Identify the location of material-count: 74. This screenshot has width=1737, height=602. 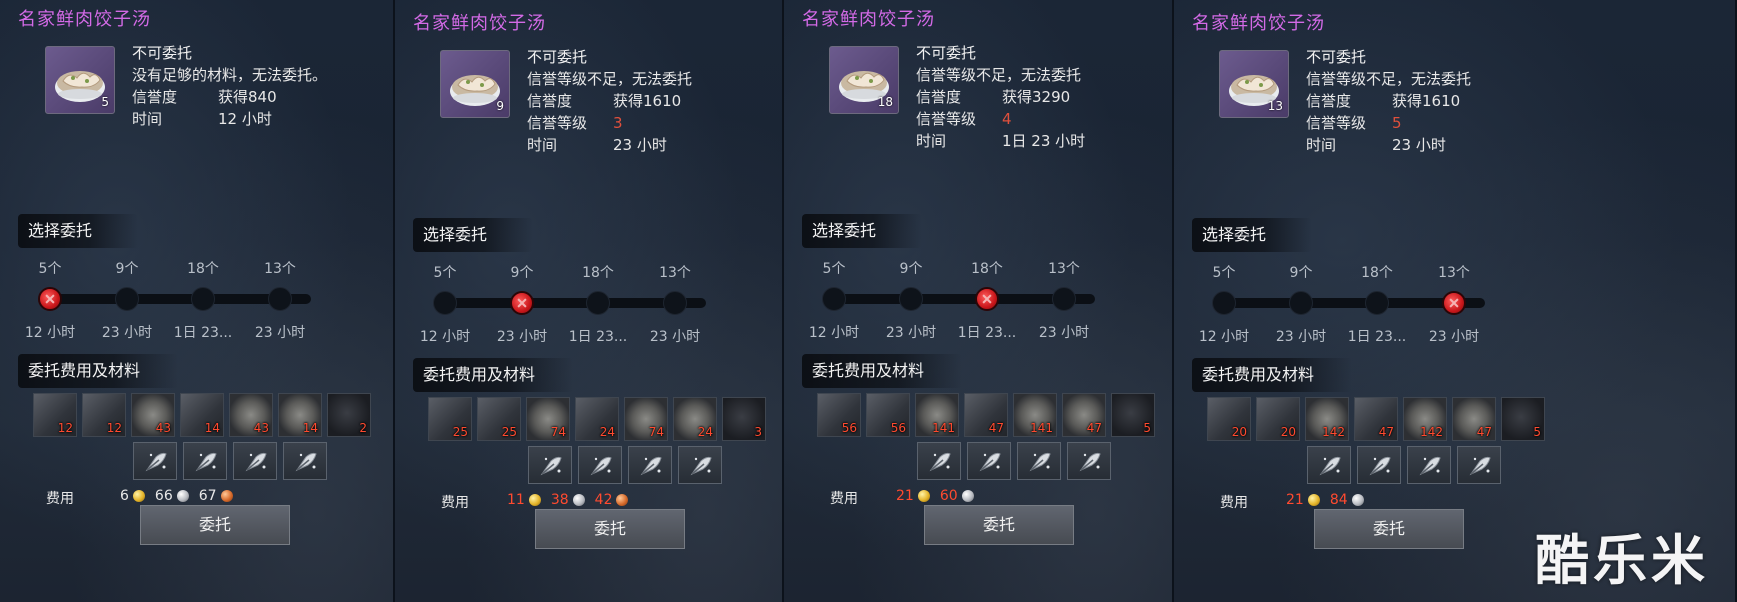
(558, 432).